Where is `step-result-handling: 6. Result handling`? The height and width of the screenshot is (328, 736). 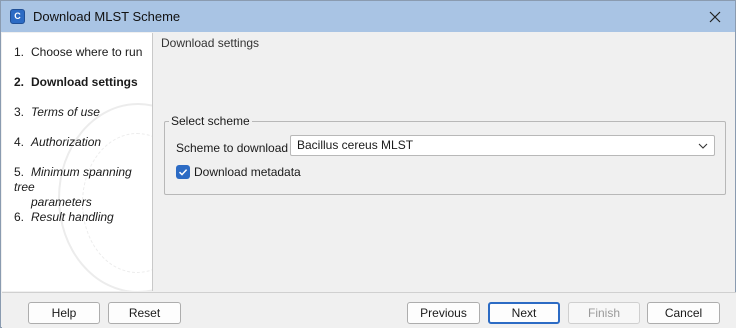 step-result-handling: 6. Result handling is located at coordinates (64, 217).